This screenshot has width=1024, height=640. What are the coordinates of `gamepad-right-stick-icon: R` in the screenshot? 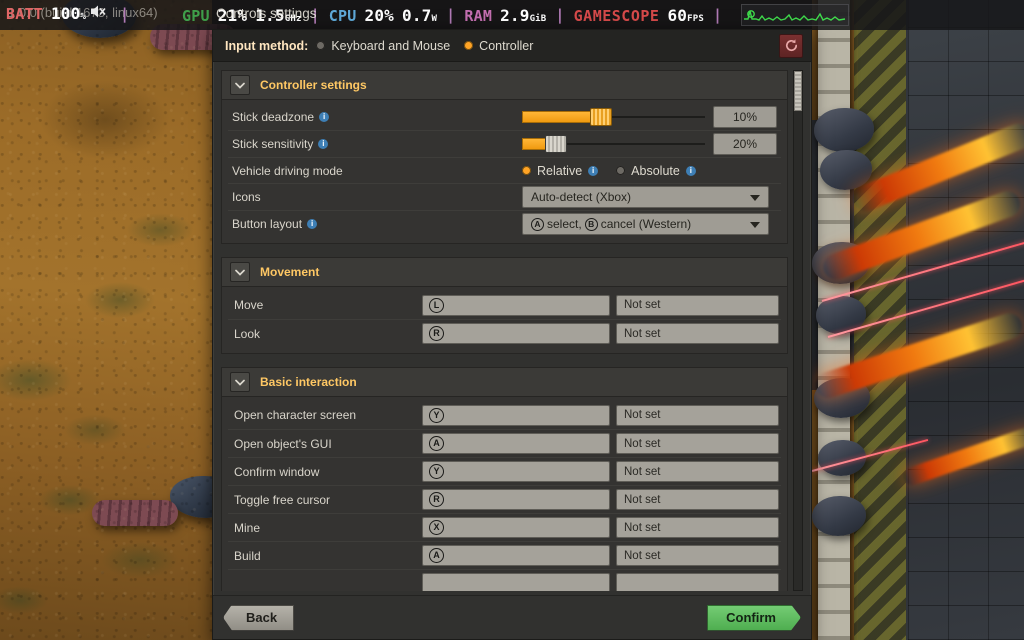 It's located at (436, 333).